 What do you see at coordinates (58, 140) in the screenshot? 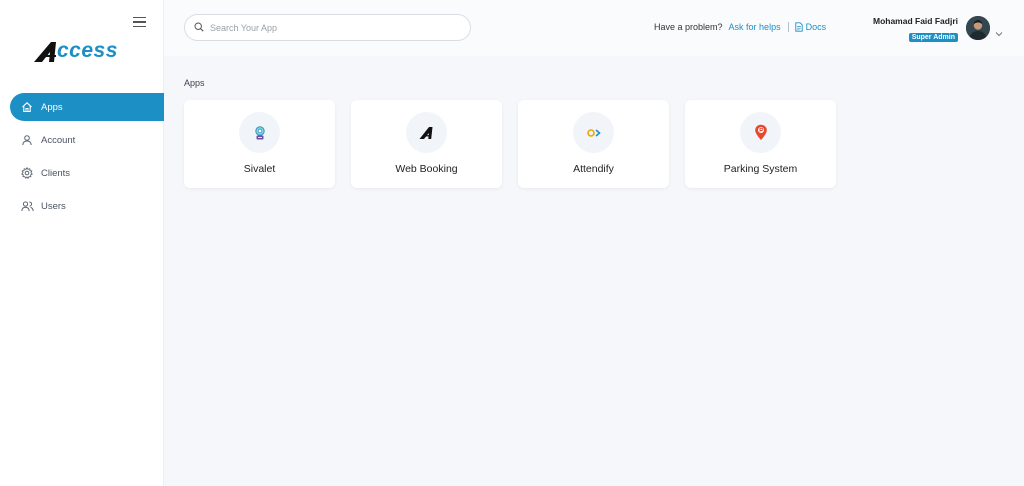
I see `sidebar-item-label: Account` at bounding box center [58, 140].